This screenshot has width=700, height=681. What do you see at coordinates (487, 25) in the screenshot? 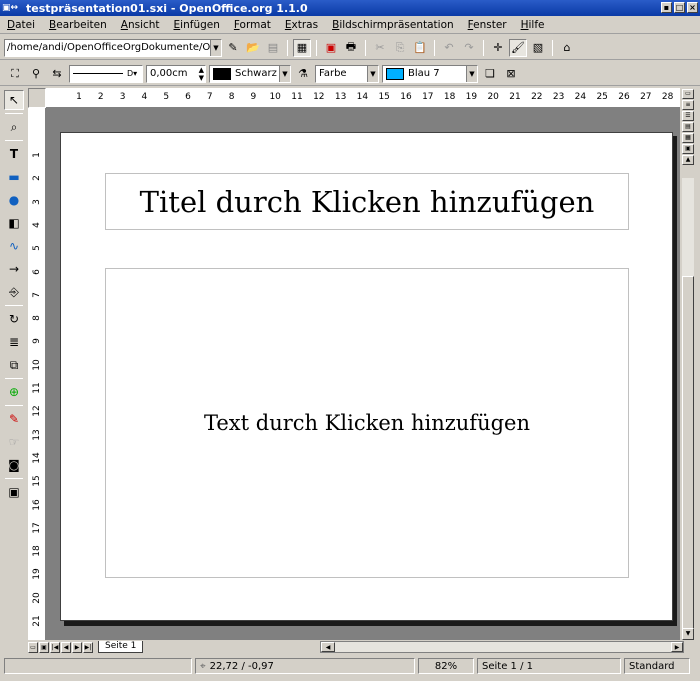
I see `menu-fenster: Fenster` at bounding box center [487, 25].